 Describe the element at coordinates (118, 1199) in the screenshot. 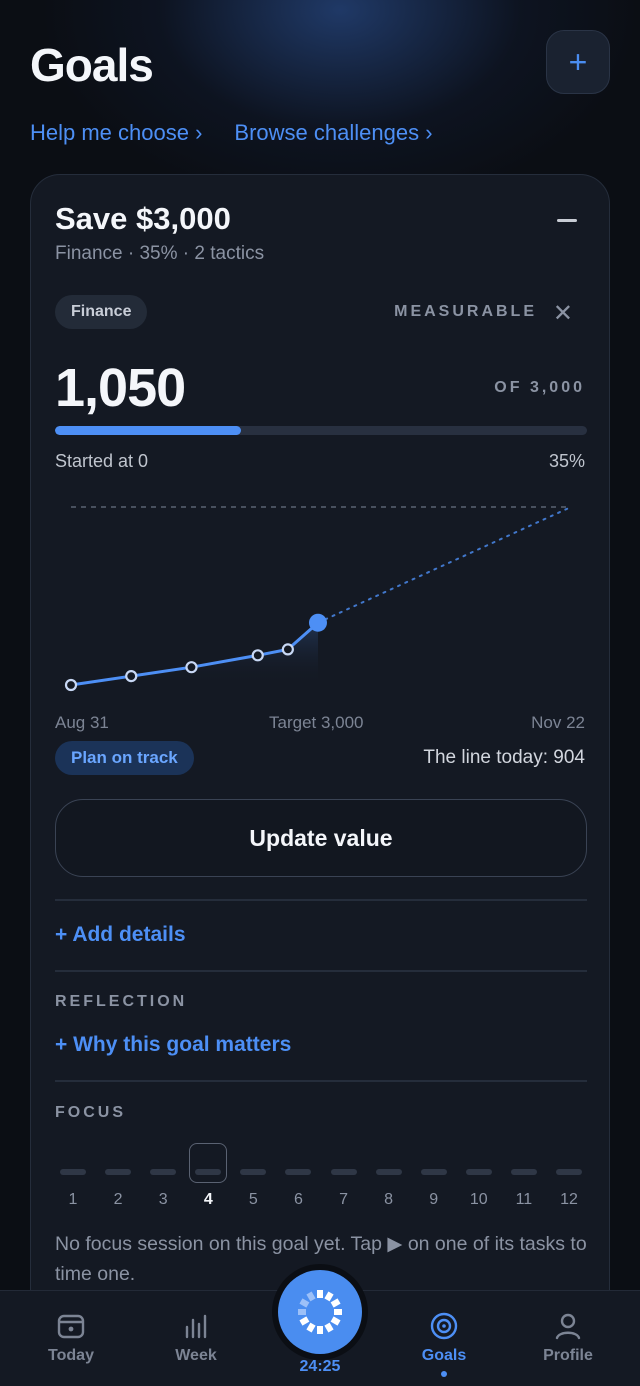

I see `focus-week-number: 2` at that location.